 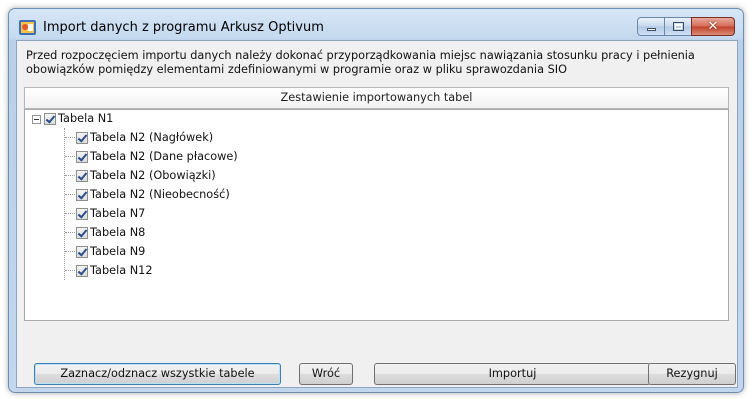 I want to click on checkbox-n2-naglowek, so click(x=82, y=138).